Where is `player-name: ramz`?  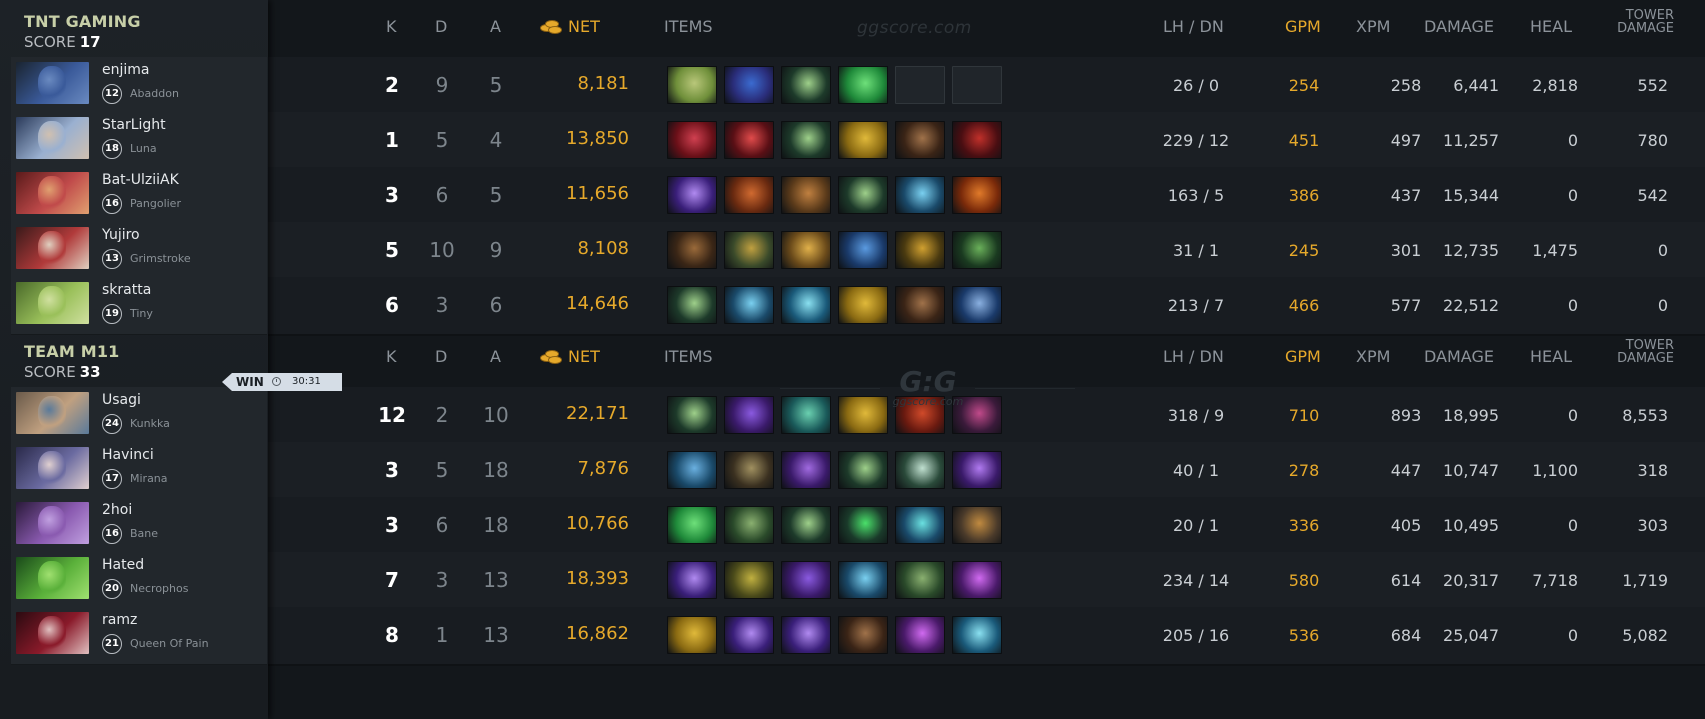 player-name: ramz is located at coordinates (119, 620).